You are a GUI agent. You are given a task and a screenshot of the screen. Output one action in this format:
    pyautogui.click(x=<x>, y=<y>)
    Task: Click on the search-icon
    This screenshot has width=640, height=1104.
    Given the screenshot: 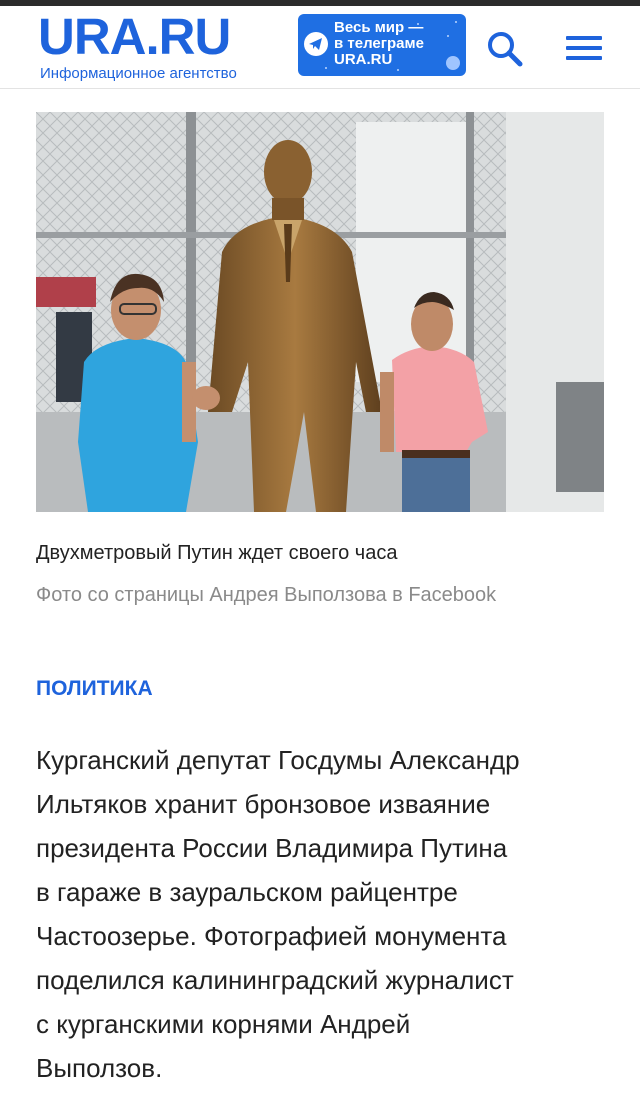 What is the action you would take?
    pyautogui.click(x=505, y=49)
    